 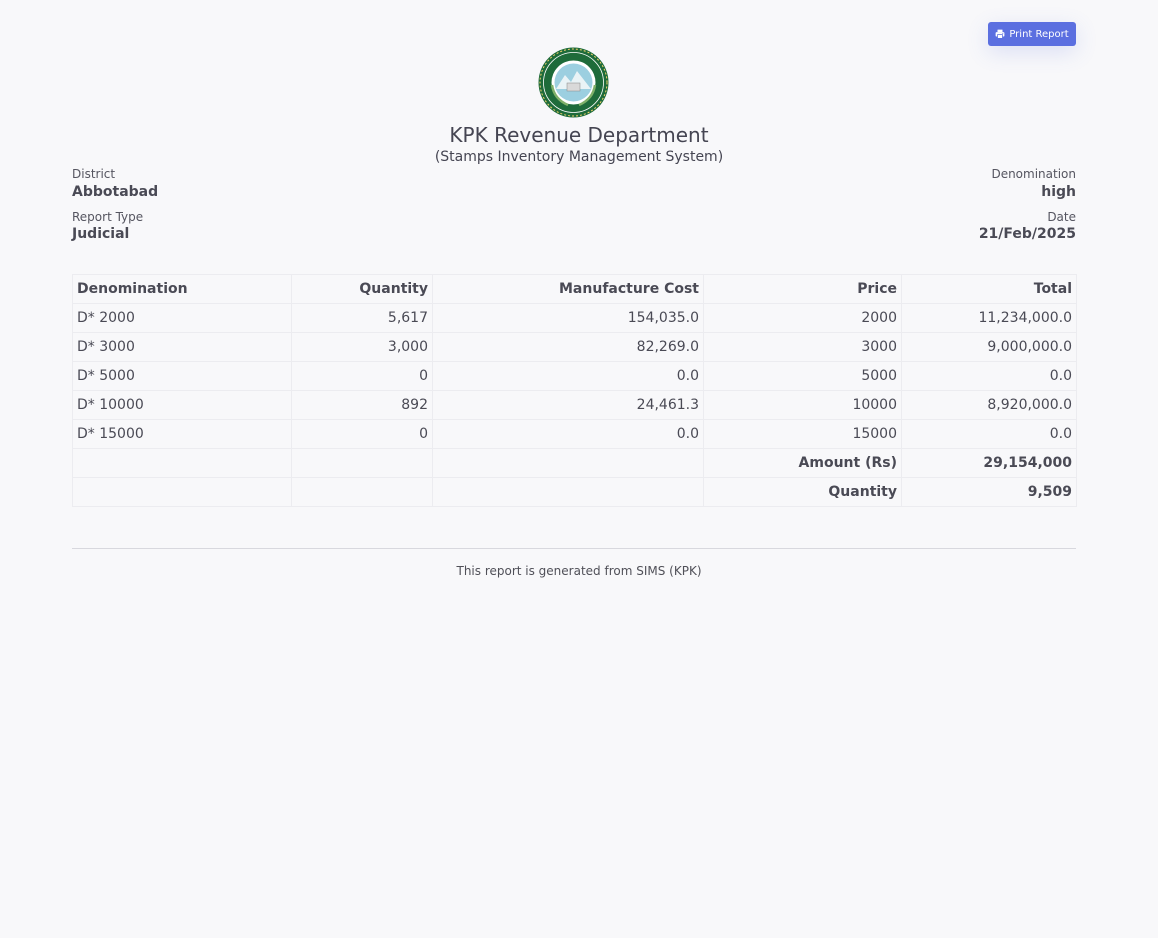 What do you see at coordinates (579, 571) in the screenshot?
I see `footer-note: This report is generated from SIMS (KPK)` at bounding box center [579, 571].